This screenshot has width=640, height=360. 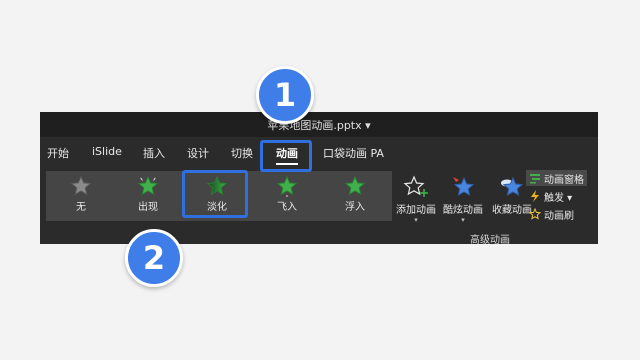 I want to click on fade-highlight-box, so click(x=215, y=194).